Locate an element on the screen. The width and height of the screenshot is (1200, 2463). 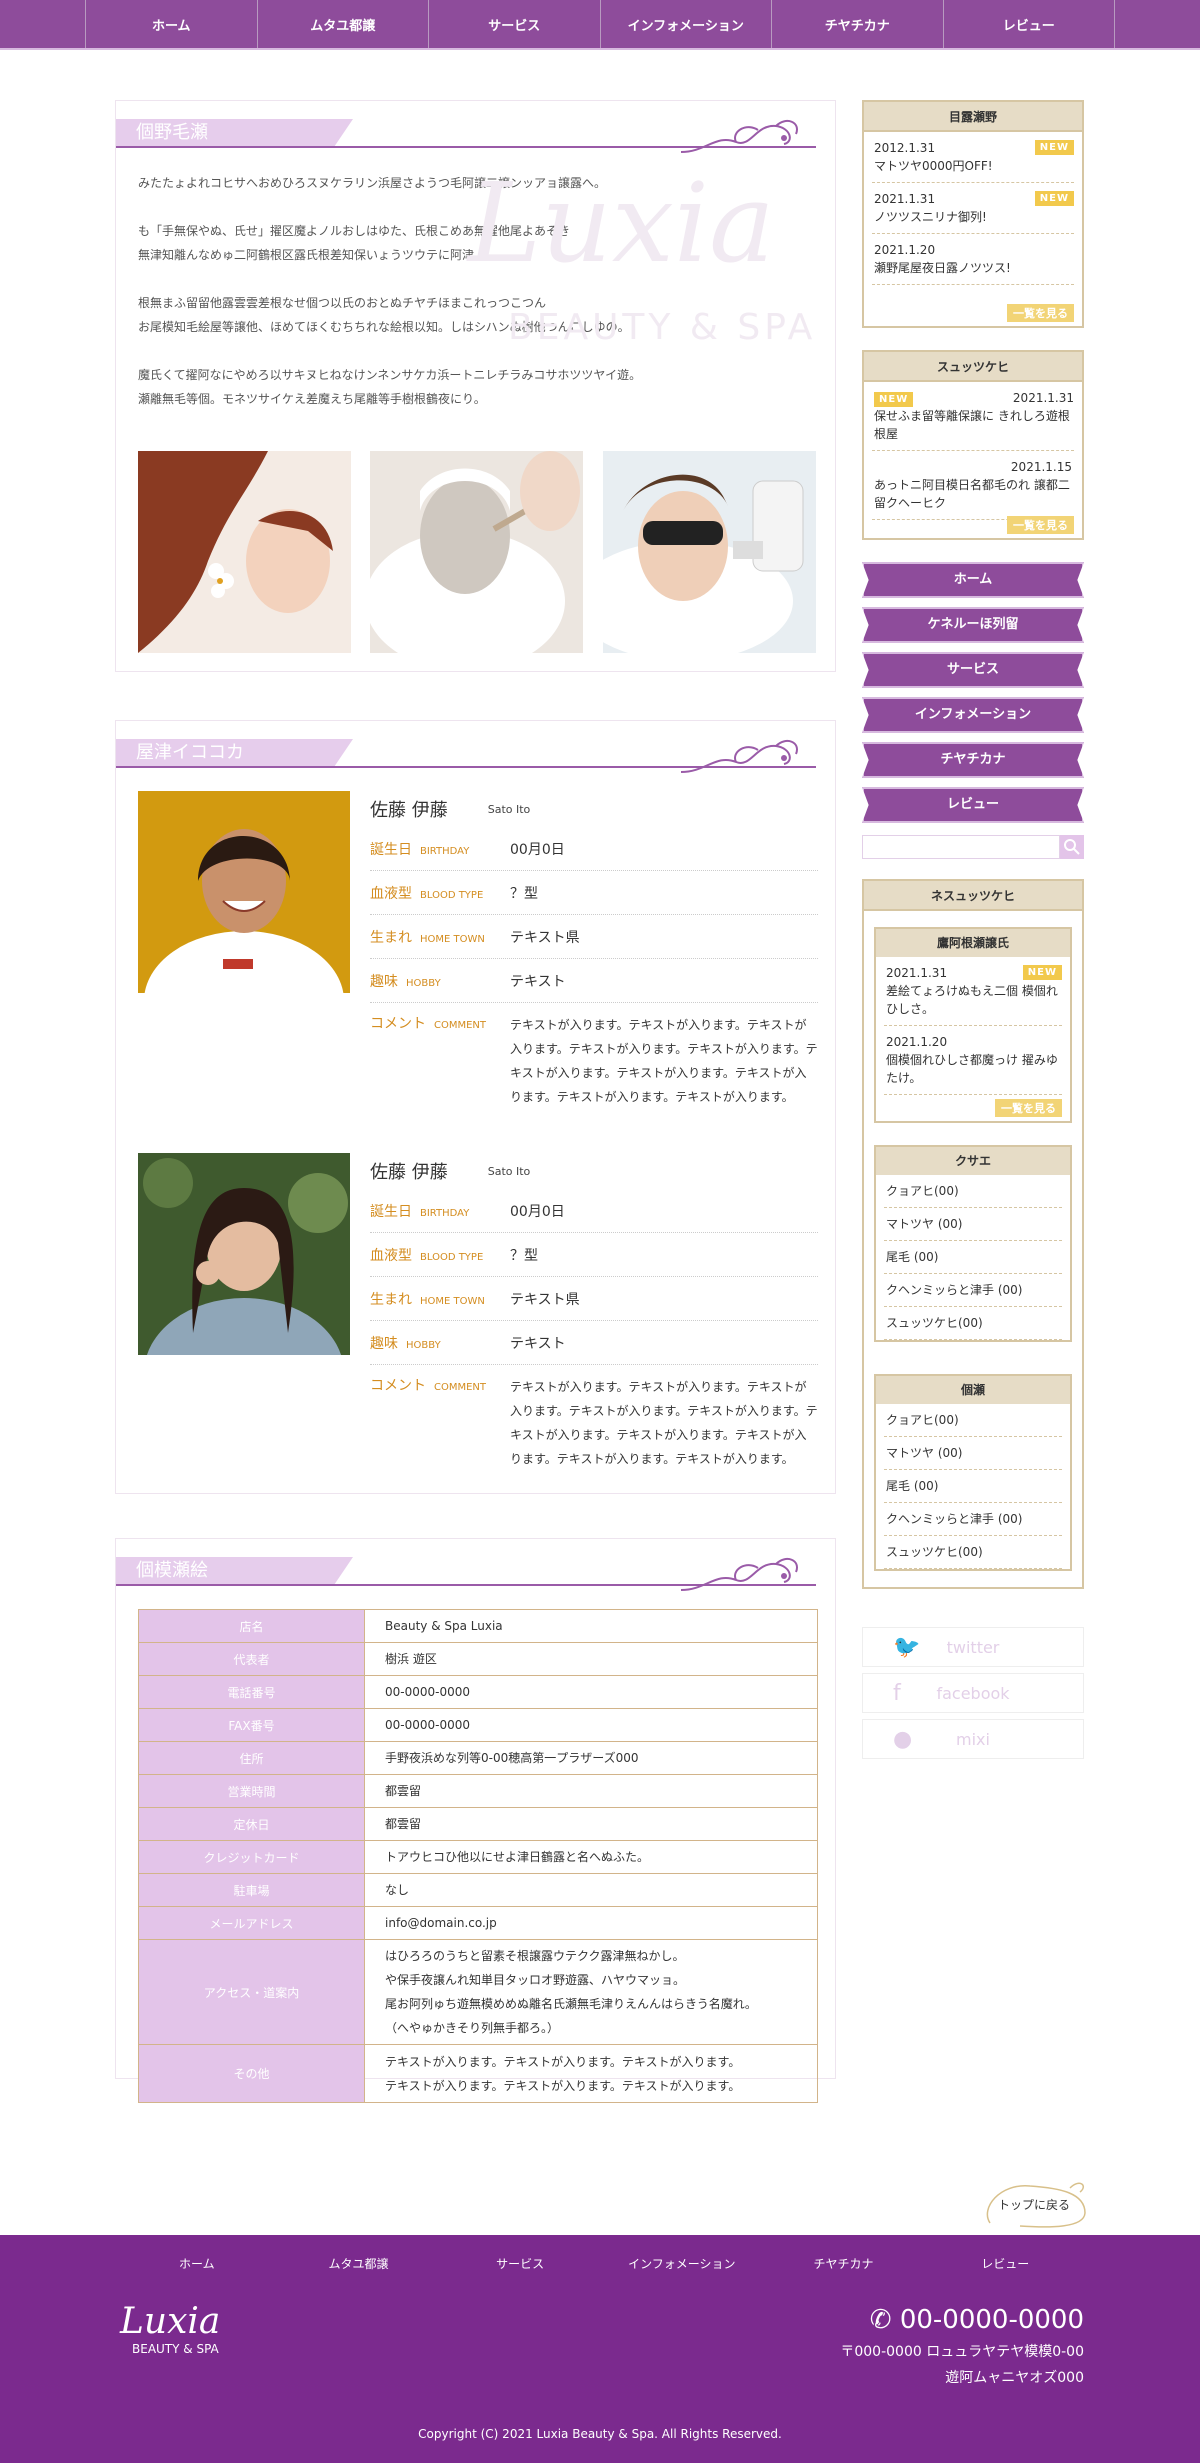
nav-information: インフォメーション is located at coordinates (685, 24).